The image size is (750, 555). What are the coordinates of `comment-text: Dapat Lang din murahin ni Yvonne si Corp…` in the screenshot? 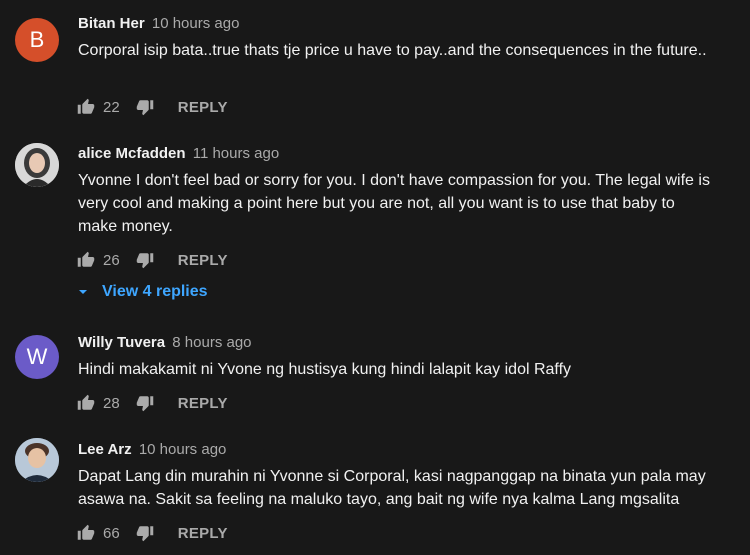 It's located at (392, 488).